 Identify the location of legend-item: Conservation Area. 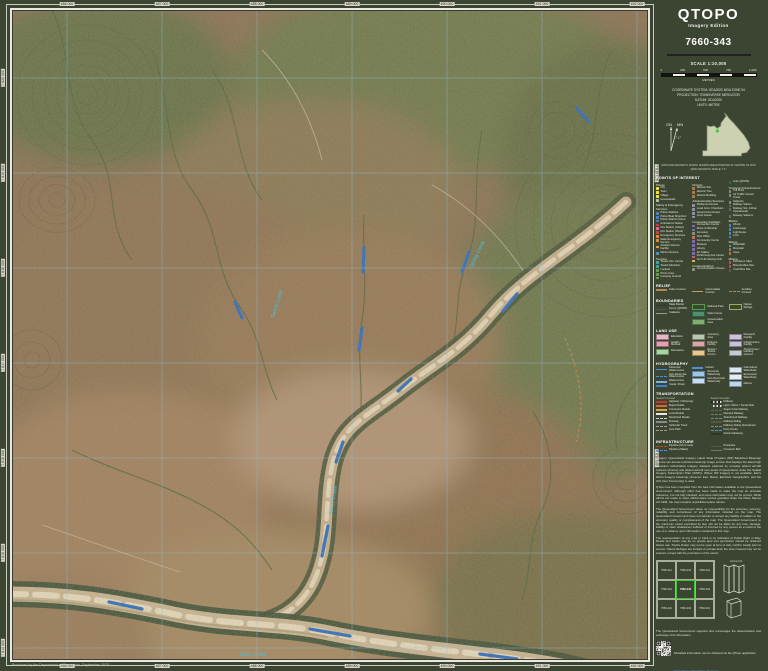
(708, 321).